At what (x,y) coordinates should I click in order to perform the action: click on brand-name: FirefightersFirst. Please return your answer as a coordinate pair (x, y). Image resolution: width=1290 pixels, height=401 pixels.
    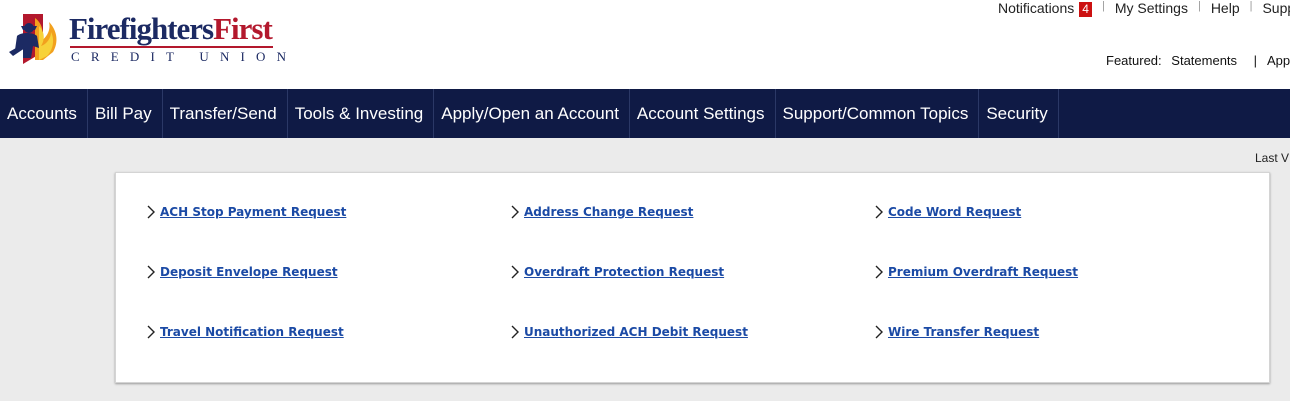
    Looking at the image, I should click on (171, 28).